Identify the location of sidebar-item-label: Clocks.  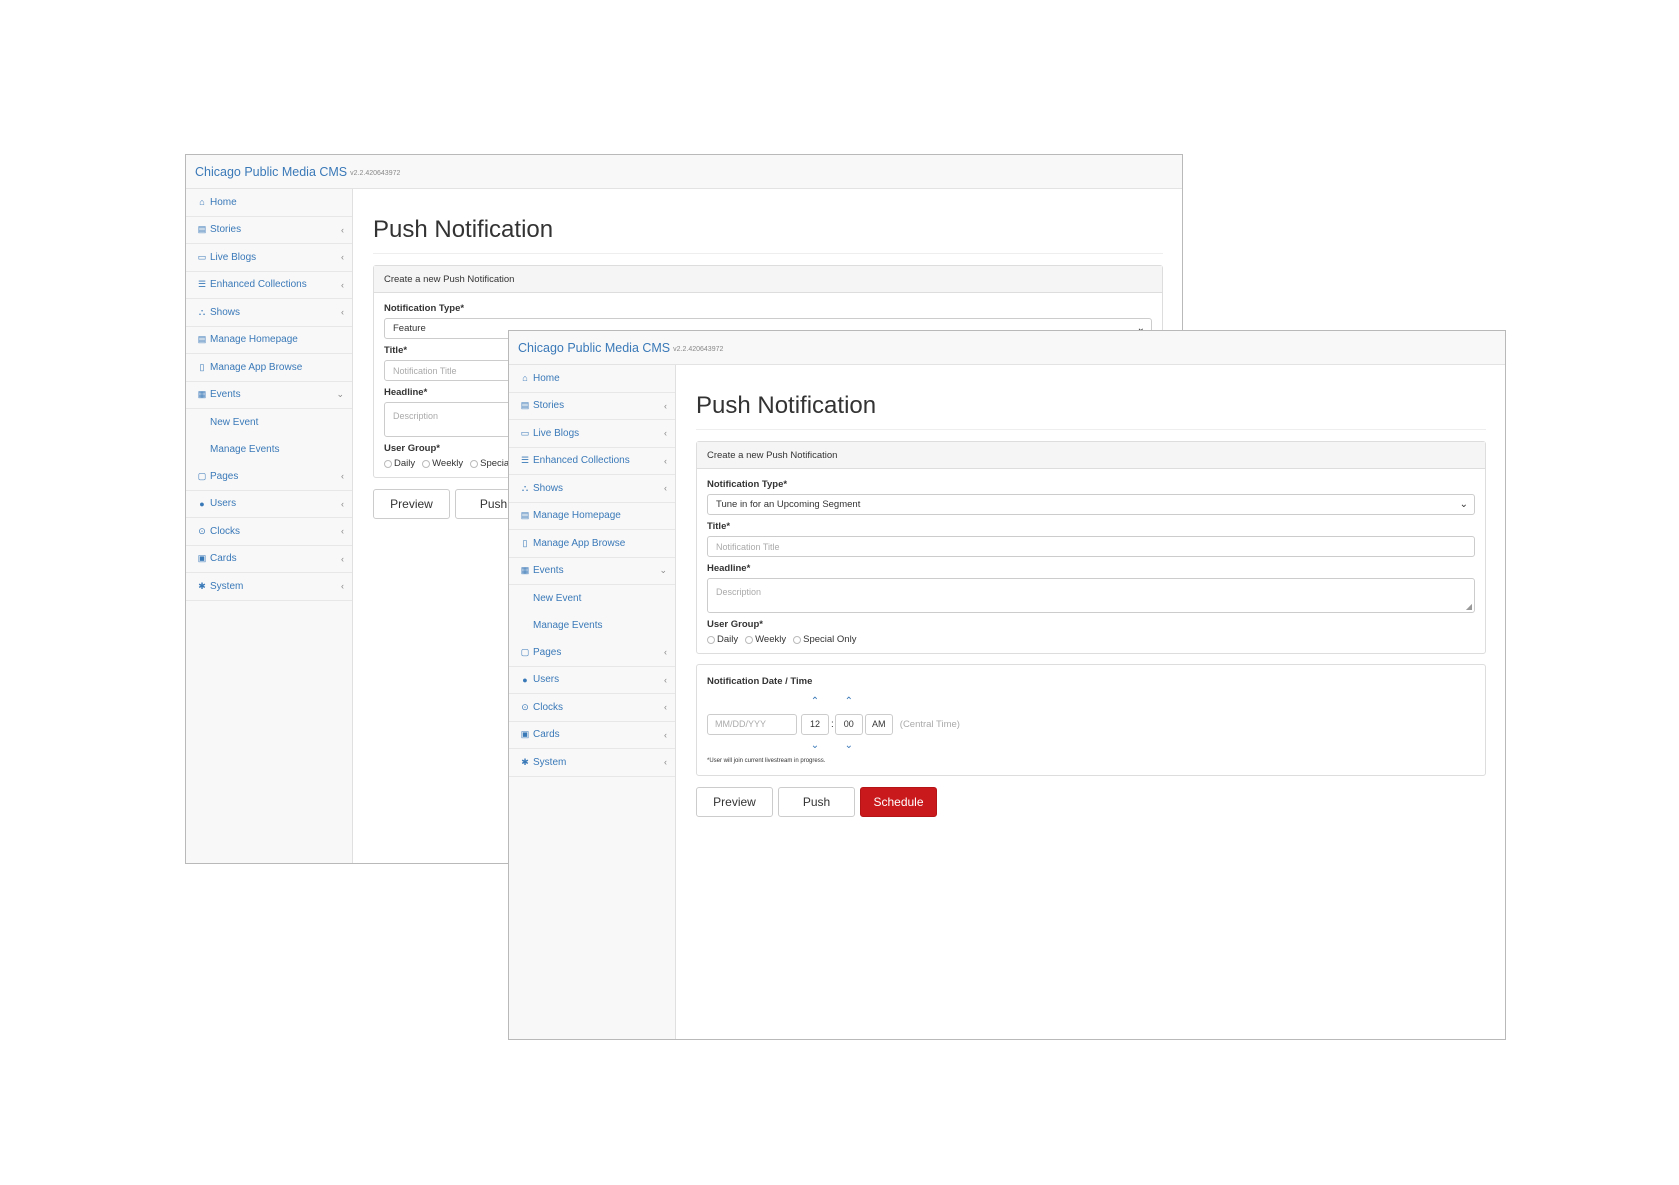
(225, 531).